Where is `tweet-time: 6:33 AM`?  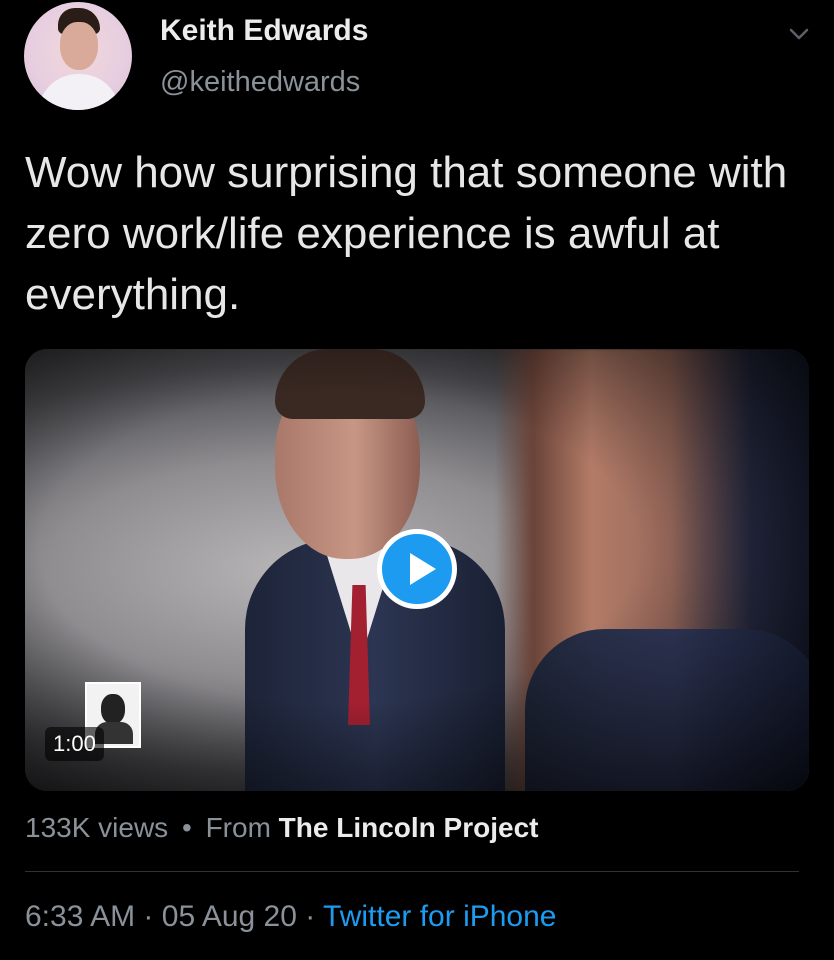 tweet-time: 6:33 AM is located at coordinates (80, 916).